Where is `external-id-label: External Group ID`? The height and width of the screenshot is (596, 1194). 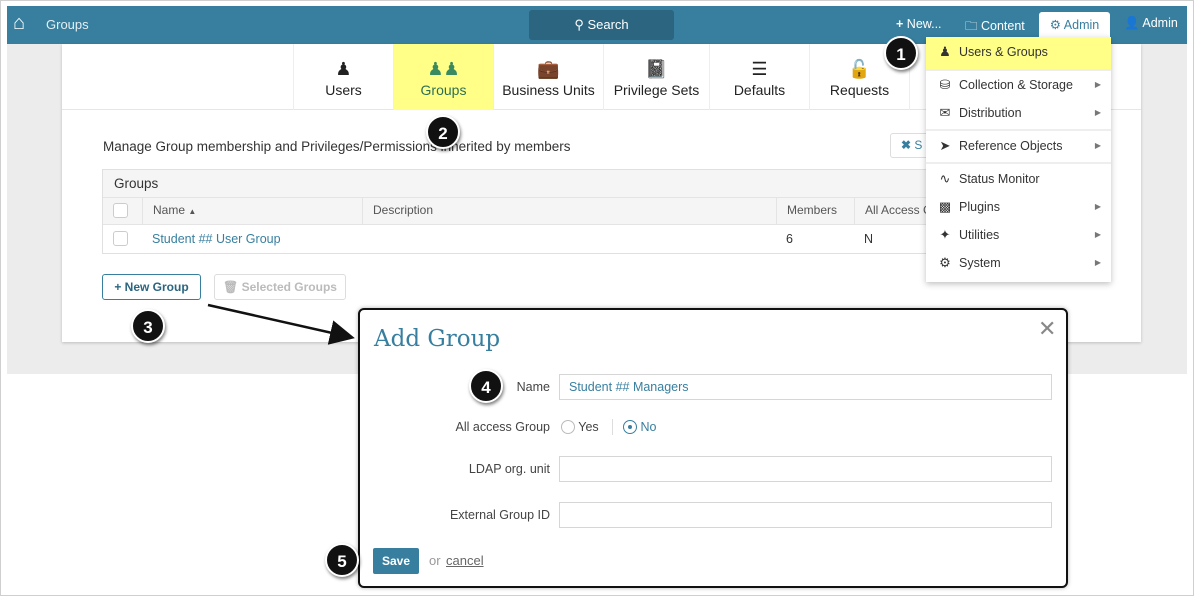
external-id-label: External Group ID is located at coordinates (499, 515).